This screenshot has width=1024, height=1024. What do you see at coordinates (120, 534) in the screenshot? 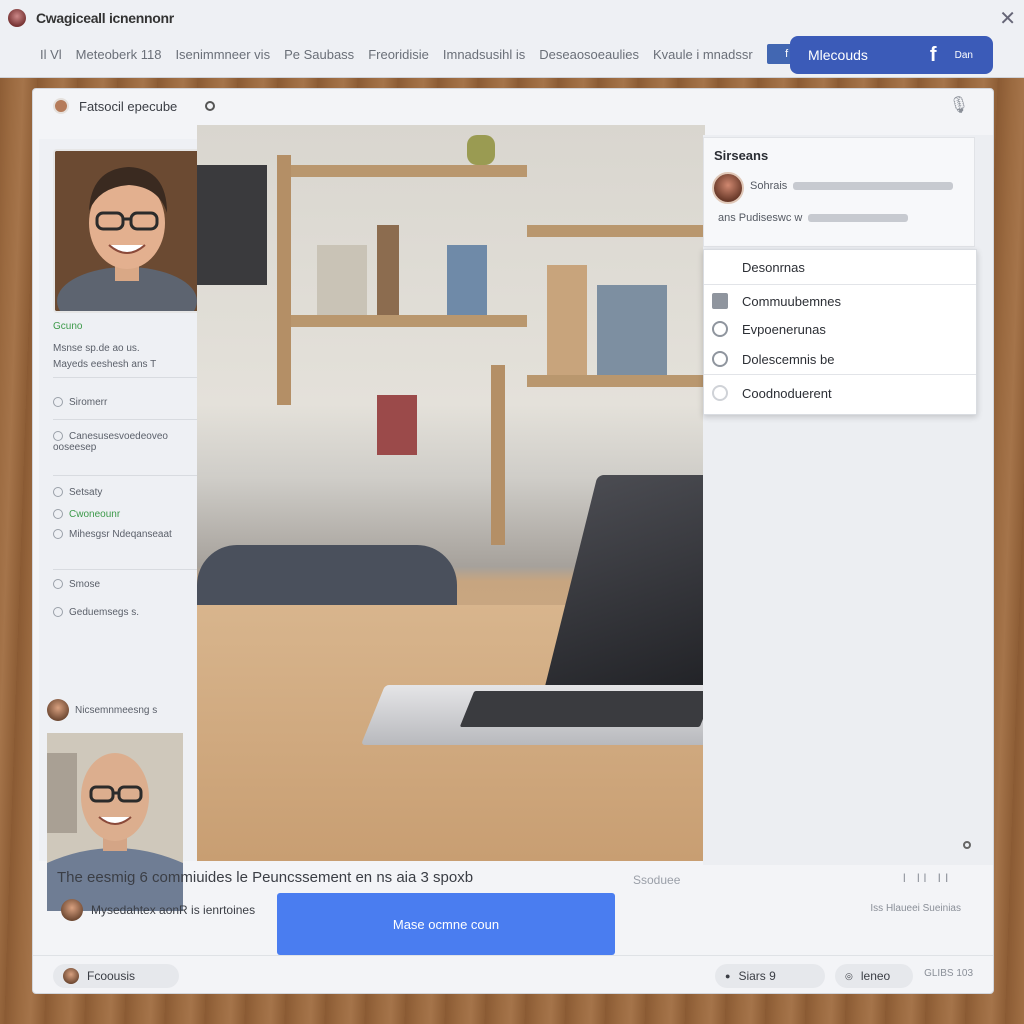
I see `sidebar-item-label: Mihesgsr Ndeqanseaat` at bounding box center [120, 534].